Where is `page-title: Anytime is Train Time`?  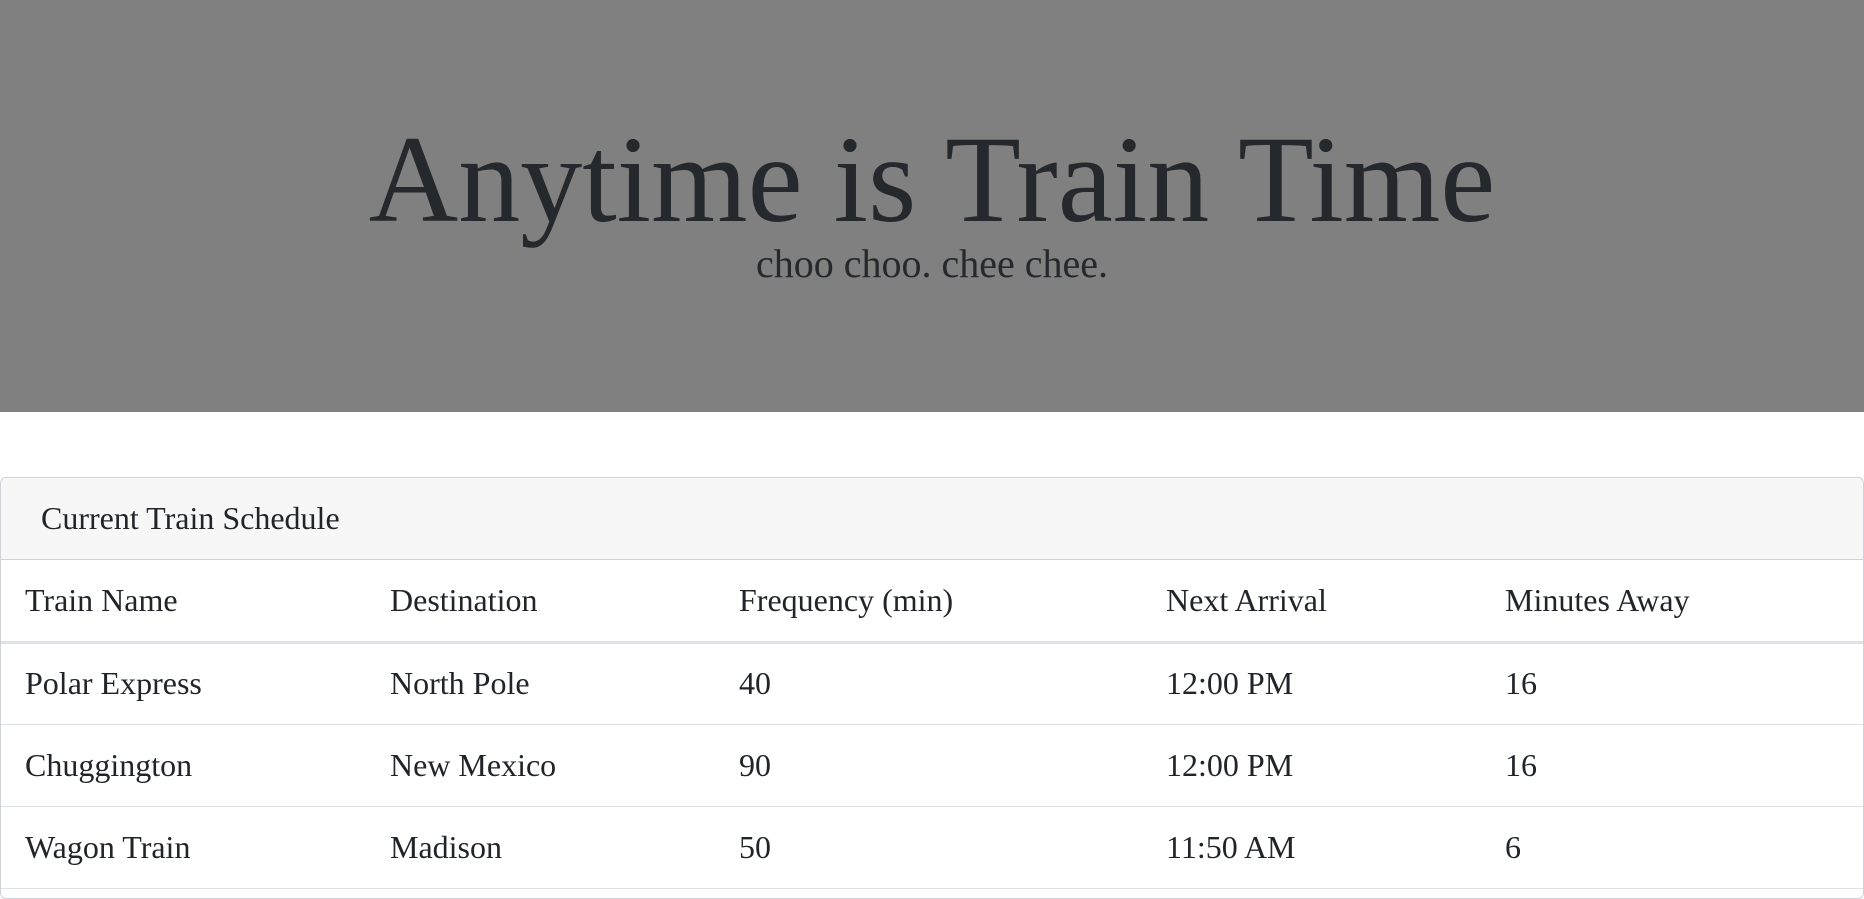
page-title: Anytime is Train Time is located at coordinates (932, 179).